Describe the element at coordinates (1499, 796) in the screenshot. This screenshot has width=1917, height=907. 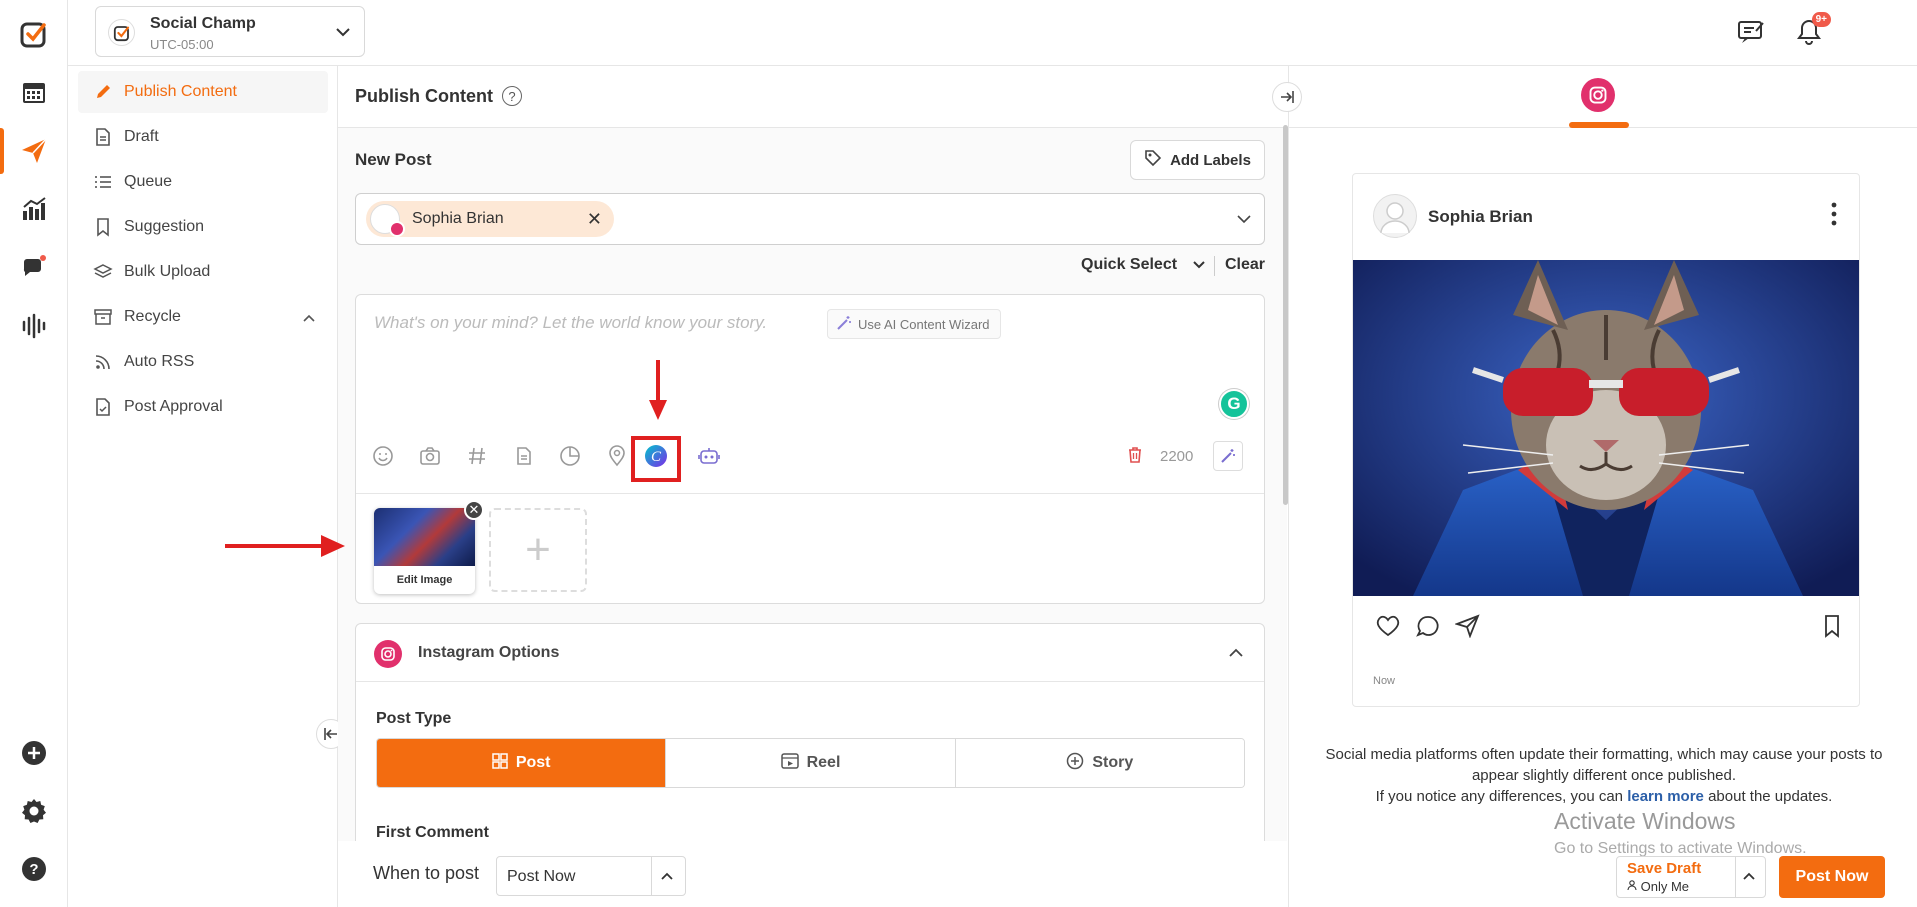
I see `disclaimer-text-2: If you notice any differences, you can` at that location.